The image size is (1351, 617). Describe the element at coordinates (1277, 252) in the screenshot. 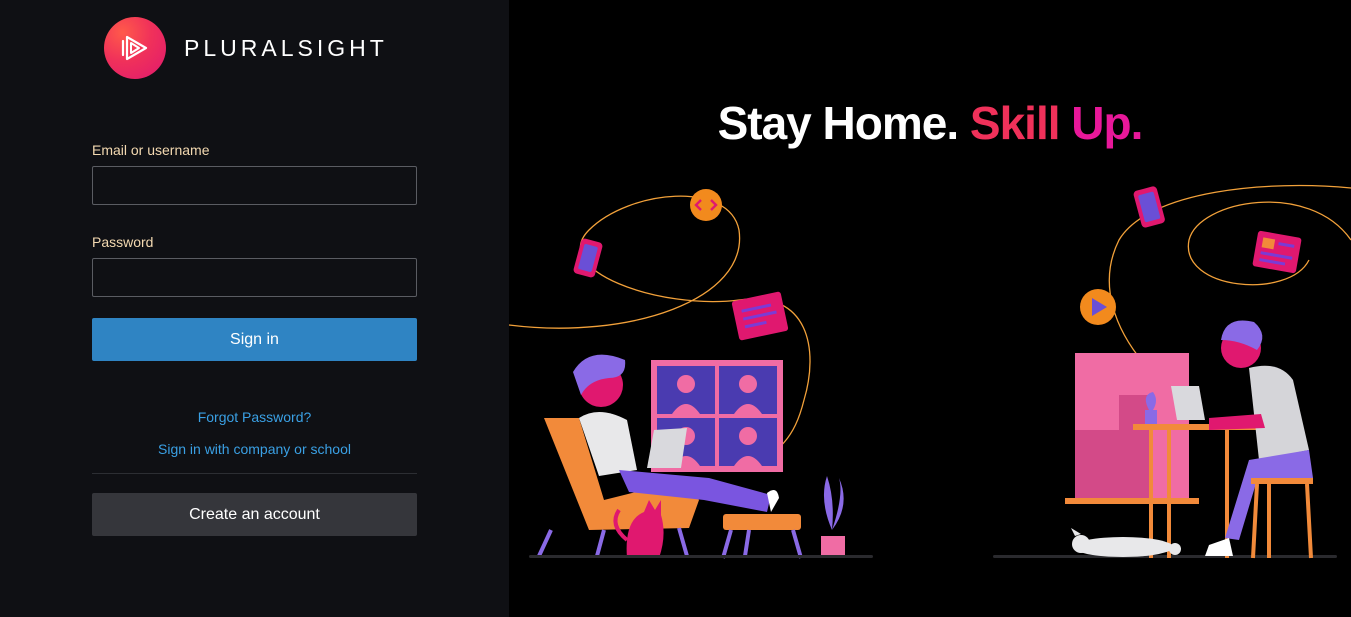

I see `article-icon` at that location.